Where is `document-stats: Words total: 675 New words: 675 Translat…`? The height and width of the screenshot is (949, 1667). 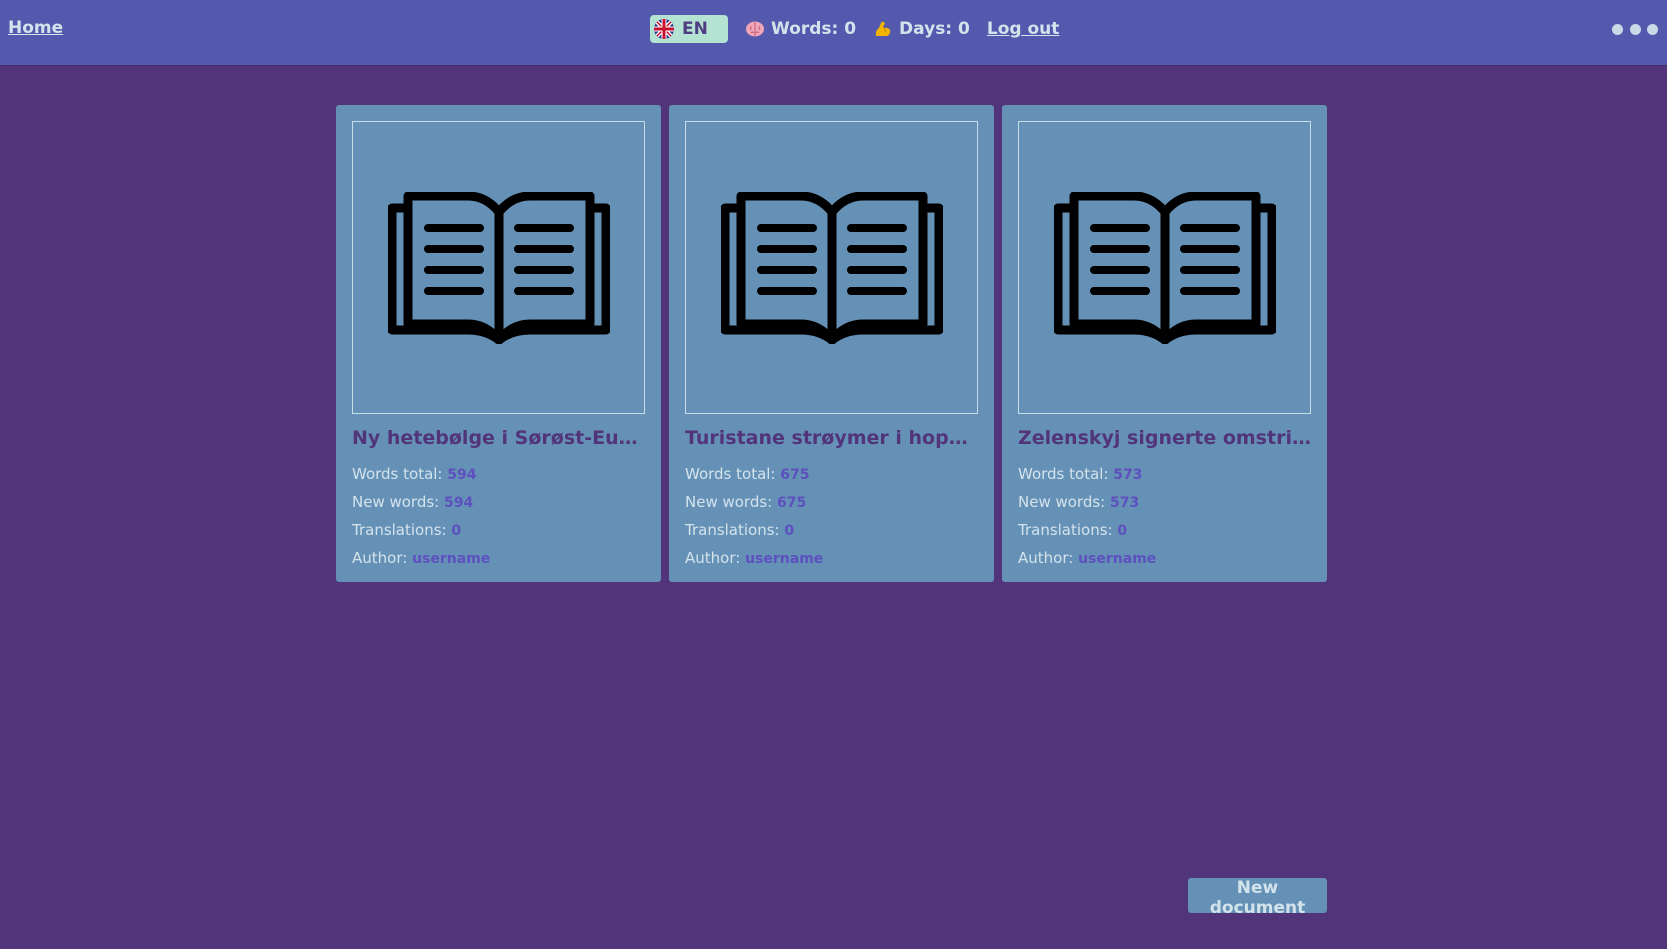 document-stats: Words total: 675 New words: 675 Translat… is located at coordinates (831, 516).